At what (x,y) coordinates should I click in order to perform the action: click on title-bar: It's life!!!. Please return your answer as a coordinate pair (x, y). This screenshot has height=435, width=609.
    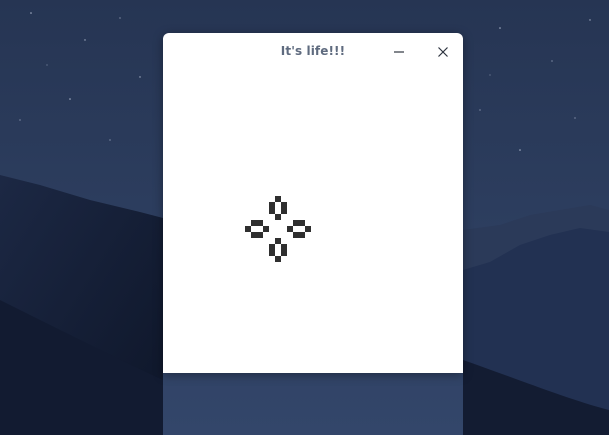
    Looking at the image, I should click on (313, 52).